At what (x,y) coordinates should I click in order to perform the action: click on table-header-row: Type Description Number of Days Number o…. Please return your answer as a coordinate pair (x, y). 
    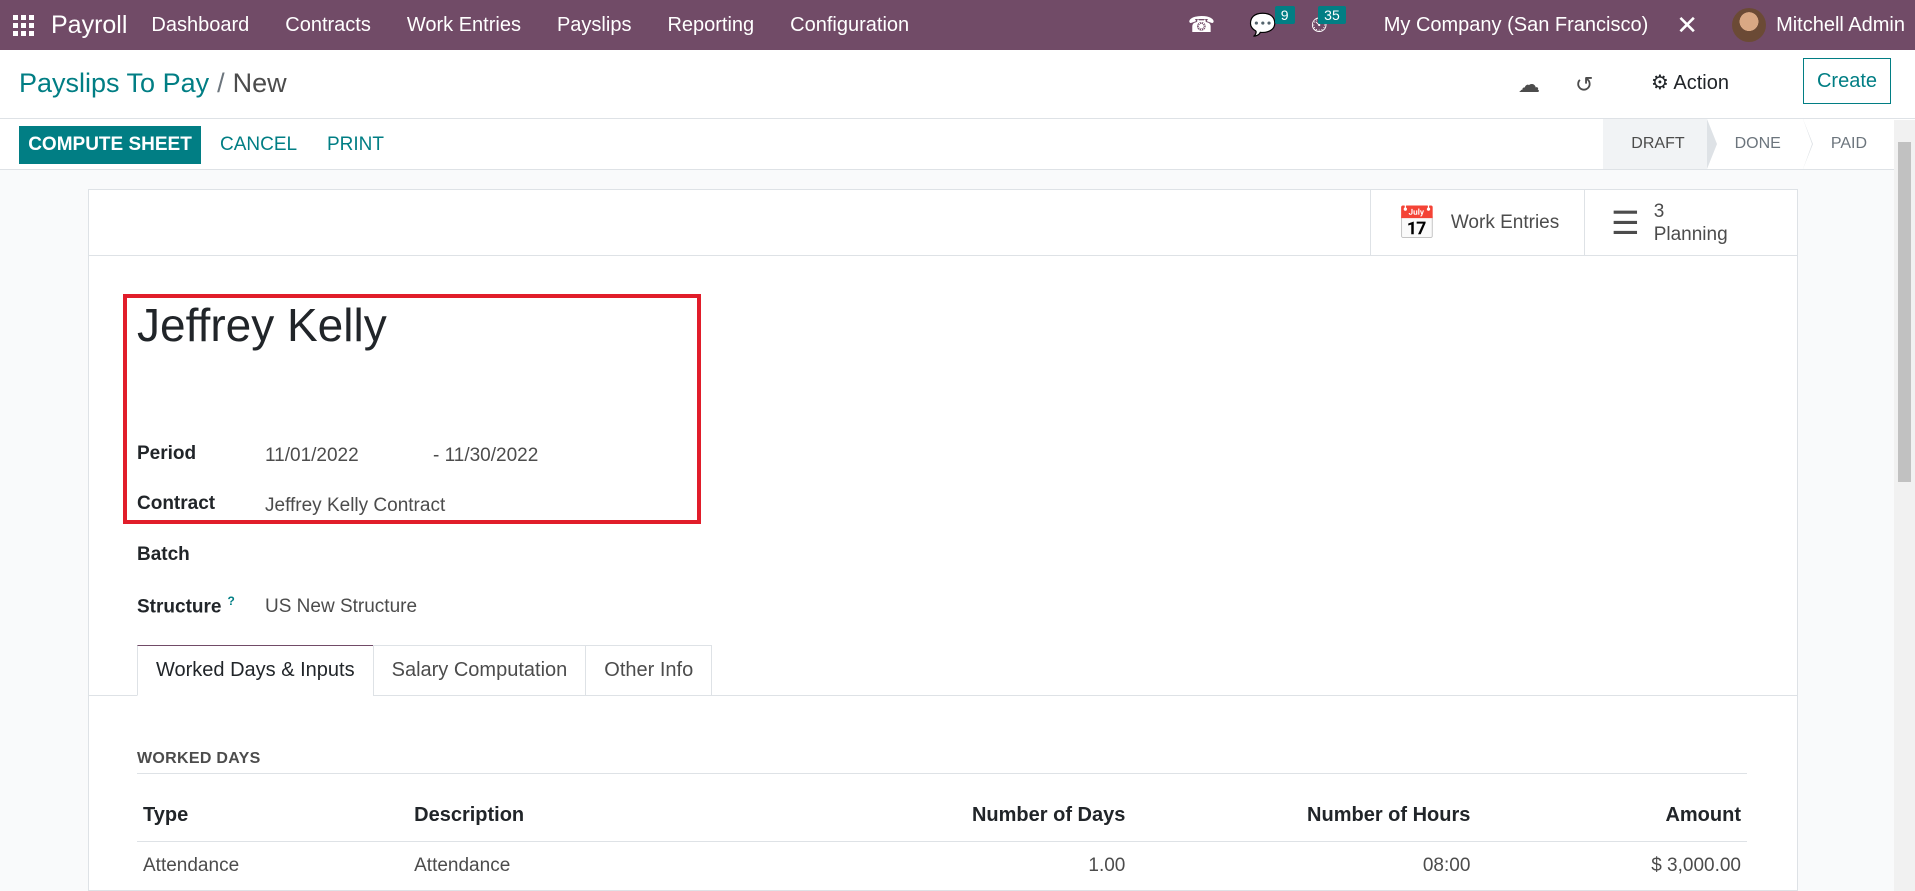
    Looking at the image, I should click on (942, 816).